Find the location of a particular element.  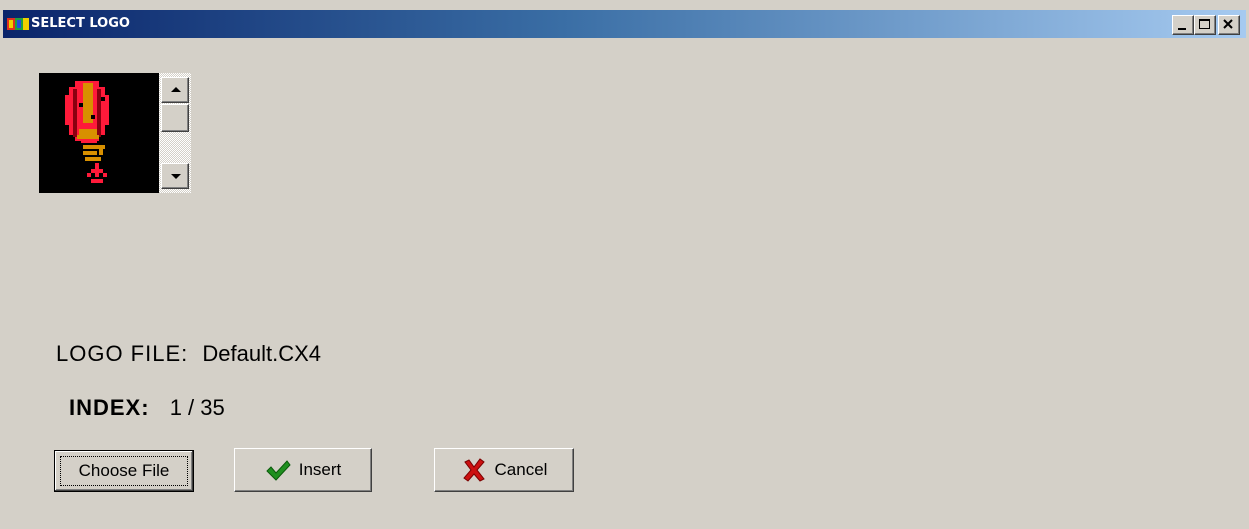

logo-file-row: LOGO FILE: Default.CX4 is located at coordinates (188, 354).